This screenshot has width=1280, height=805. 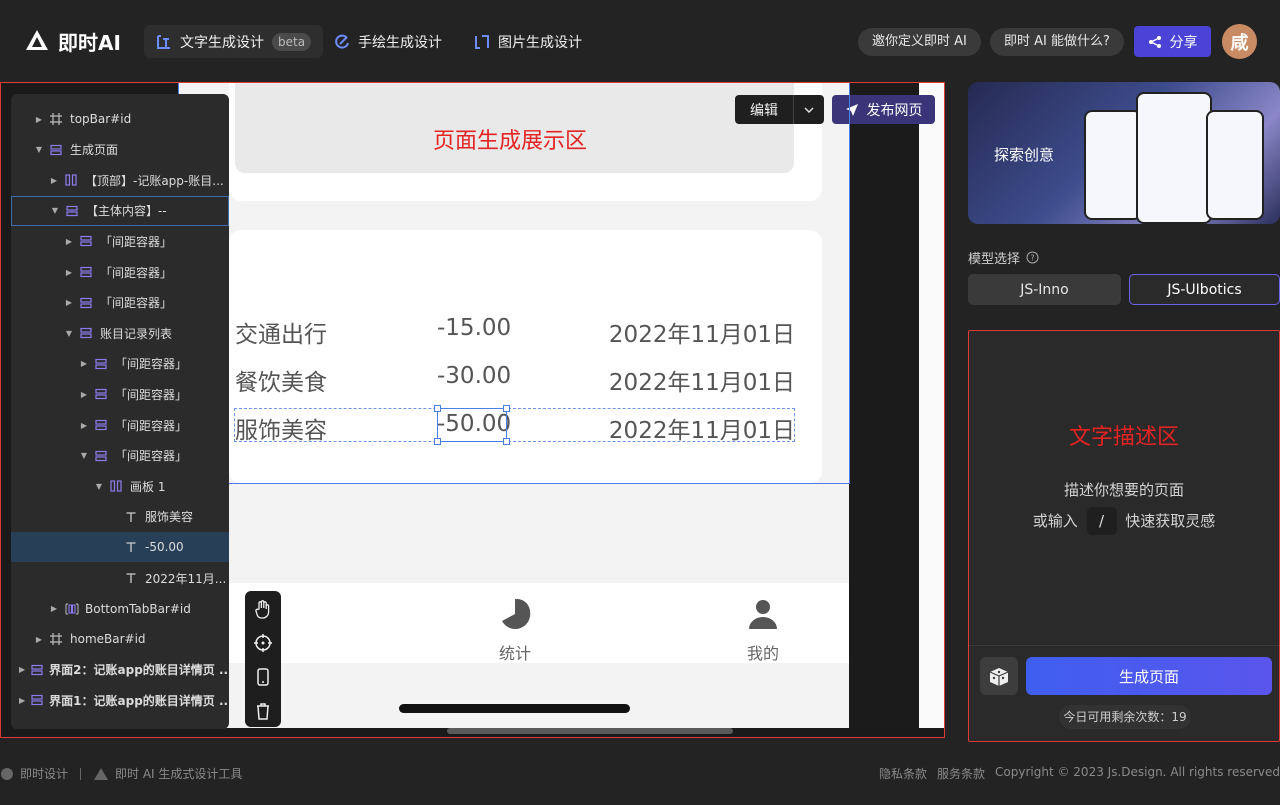 What do you see at coordinates (1117, 717) in the screenshot?
I see `remaining-label: 今日可用剩余次数：` at bounding box center [1117, 717].